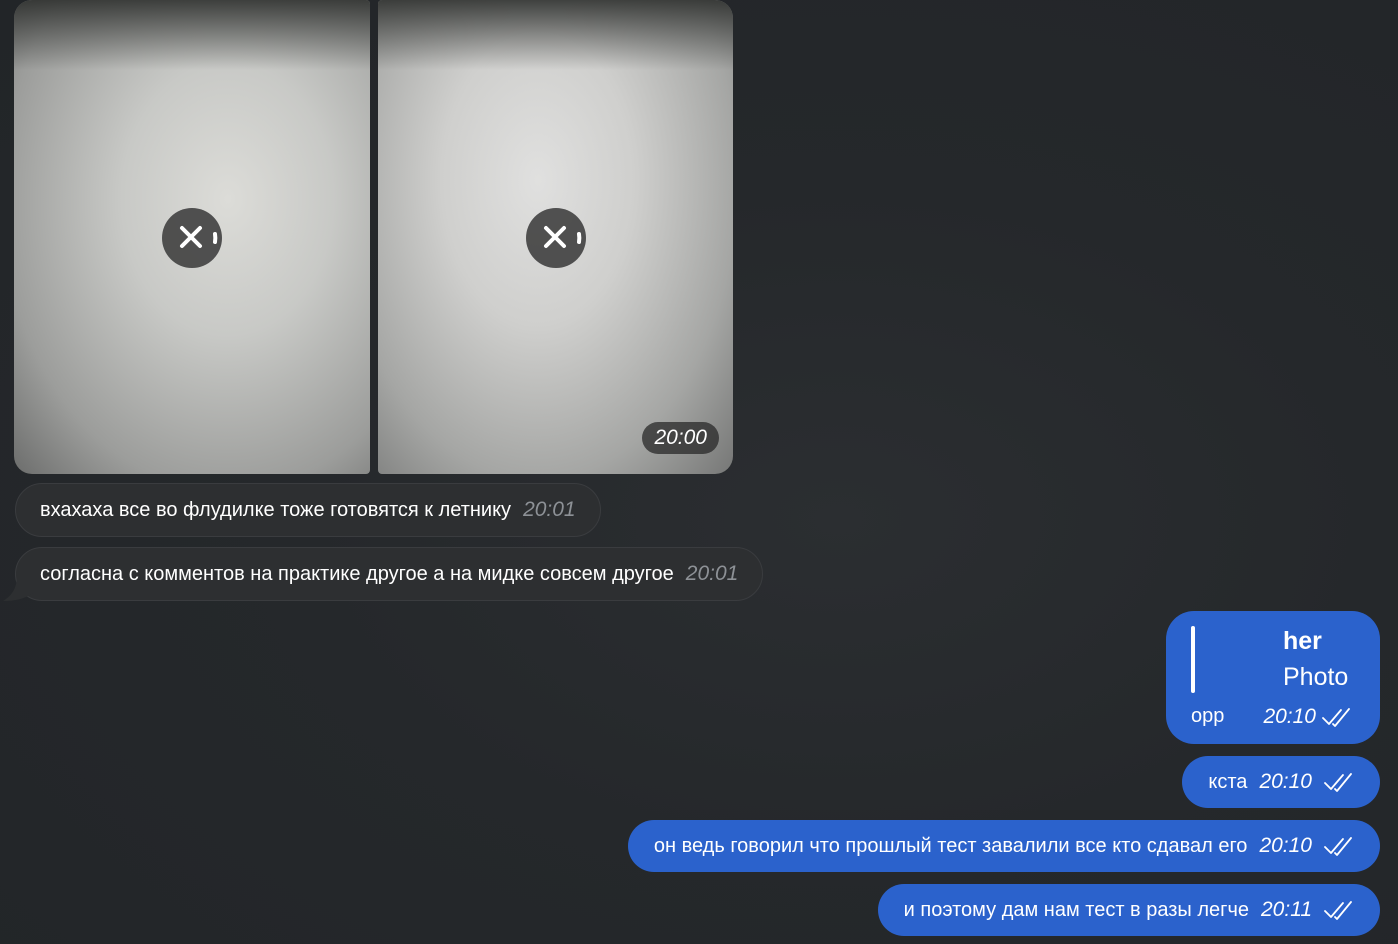 The width and height of the screenshot is (1398, 944). Describe the element at coordinates (1193, 659) in the screenshot. I see `reply-quote-bar` at that location.